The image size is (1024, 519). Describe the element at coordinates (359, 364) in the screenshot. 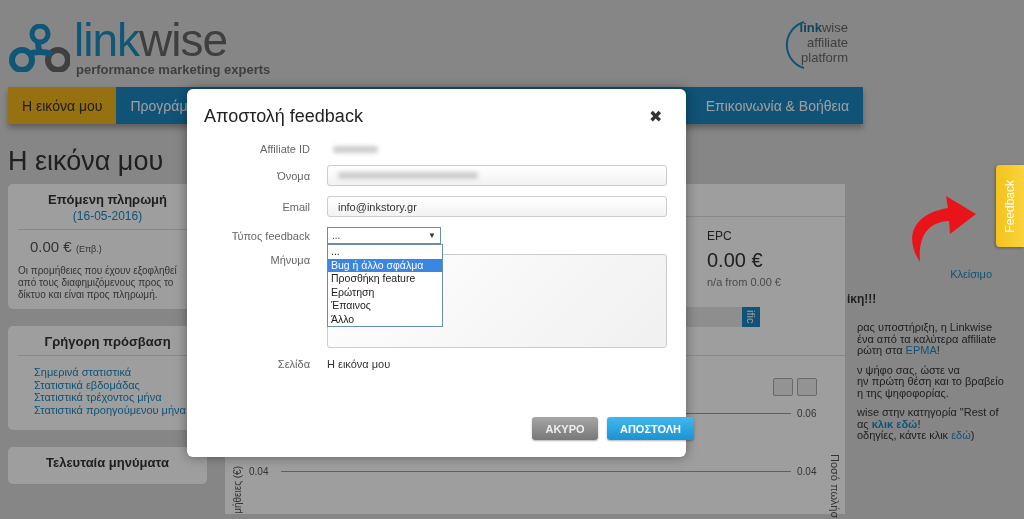

I see `page-value: Η εικόνα μου` at that location.